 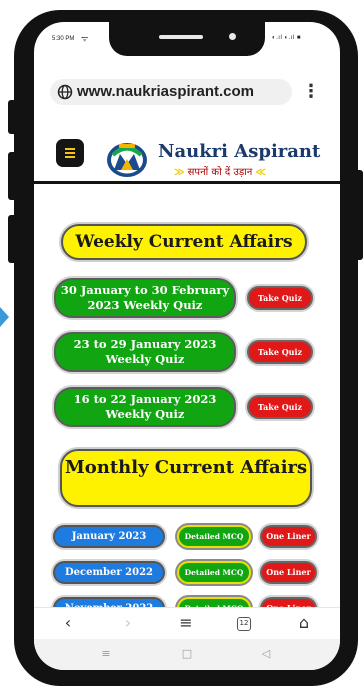 I want to click on left-arrow-decoration, so click(x=4, y=317).